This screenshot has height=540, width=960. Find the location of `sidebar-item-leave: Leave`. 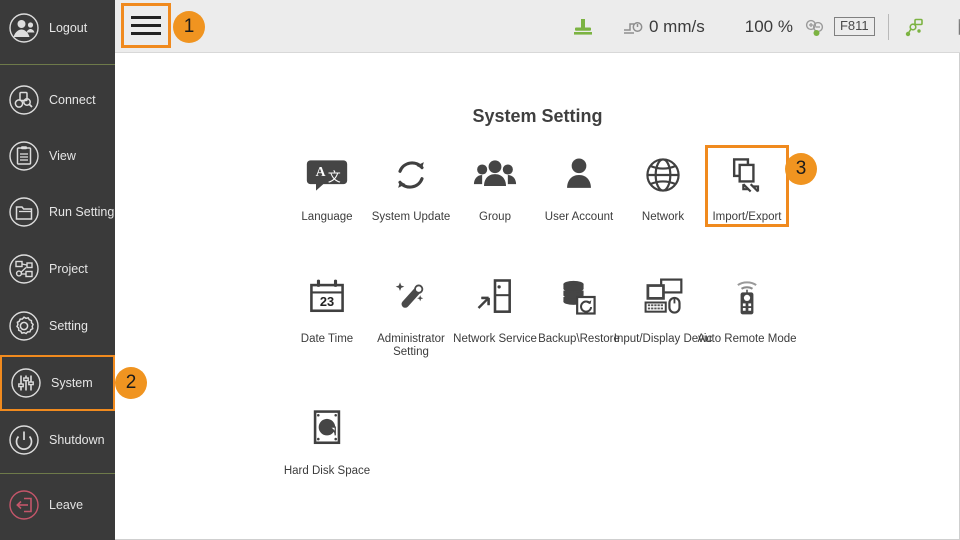

sidebar-item-leave: Leave is located at coordinates (57, 505).